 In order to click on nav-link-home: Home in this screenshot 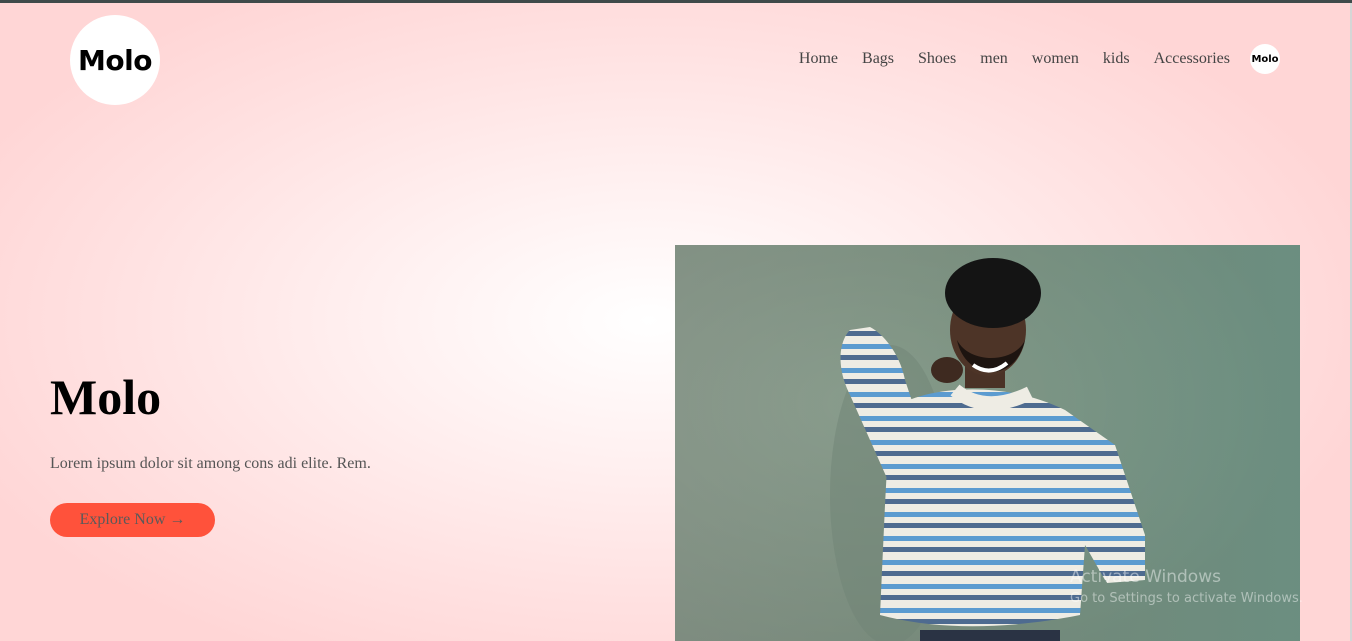, I will do `click(818, 59)`.